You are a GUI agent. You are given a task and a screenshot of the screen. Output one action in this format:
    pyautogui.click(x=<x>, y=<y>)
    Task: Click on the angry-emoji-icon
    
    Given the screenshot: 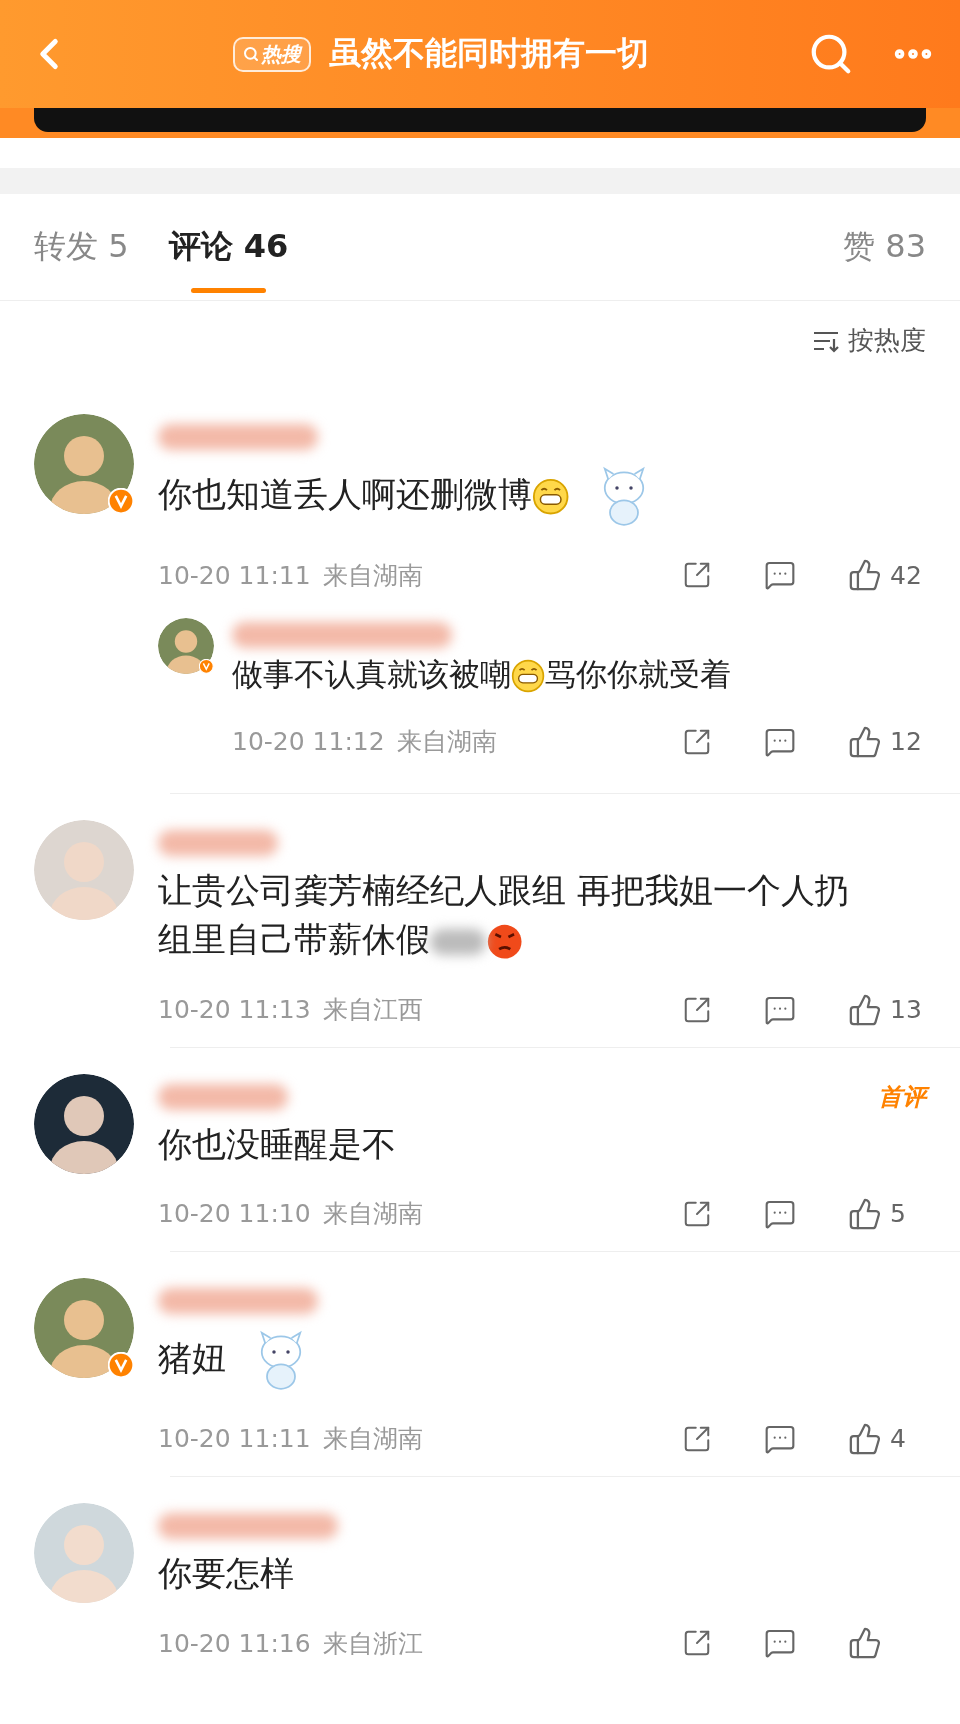 What is the action you would take?
    pyautogui.click(x=505, y=942)
    